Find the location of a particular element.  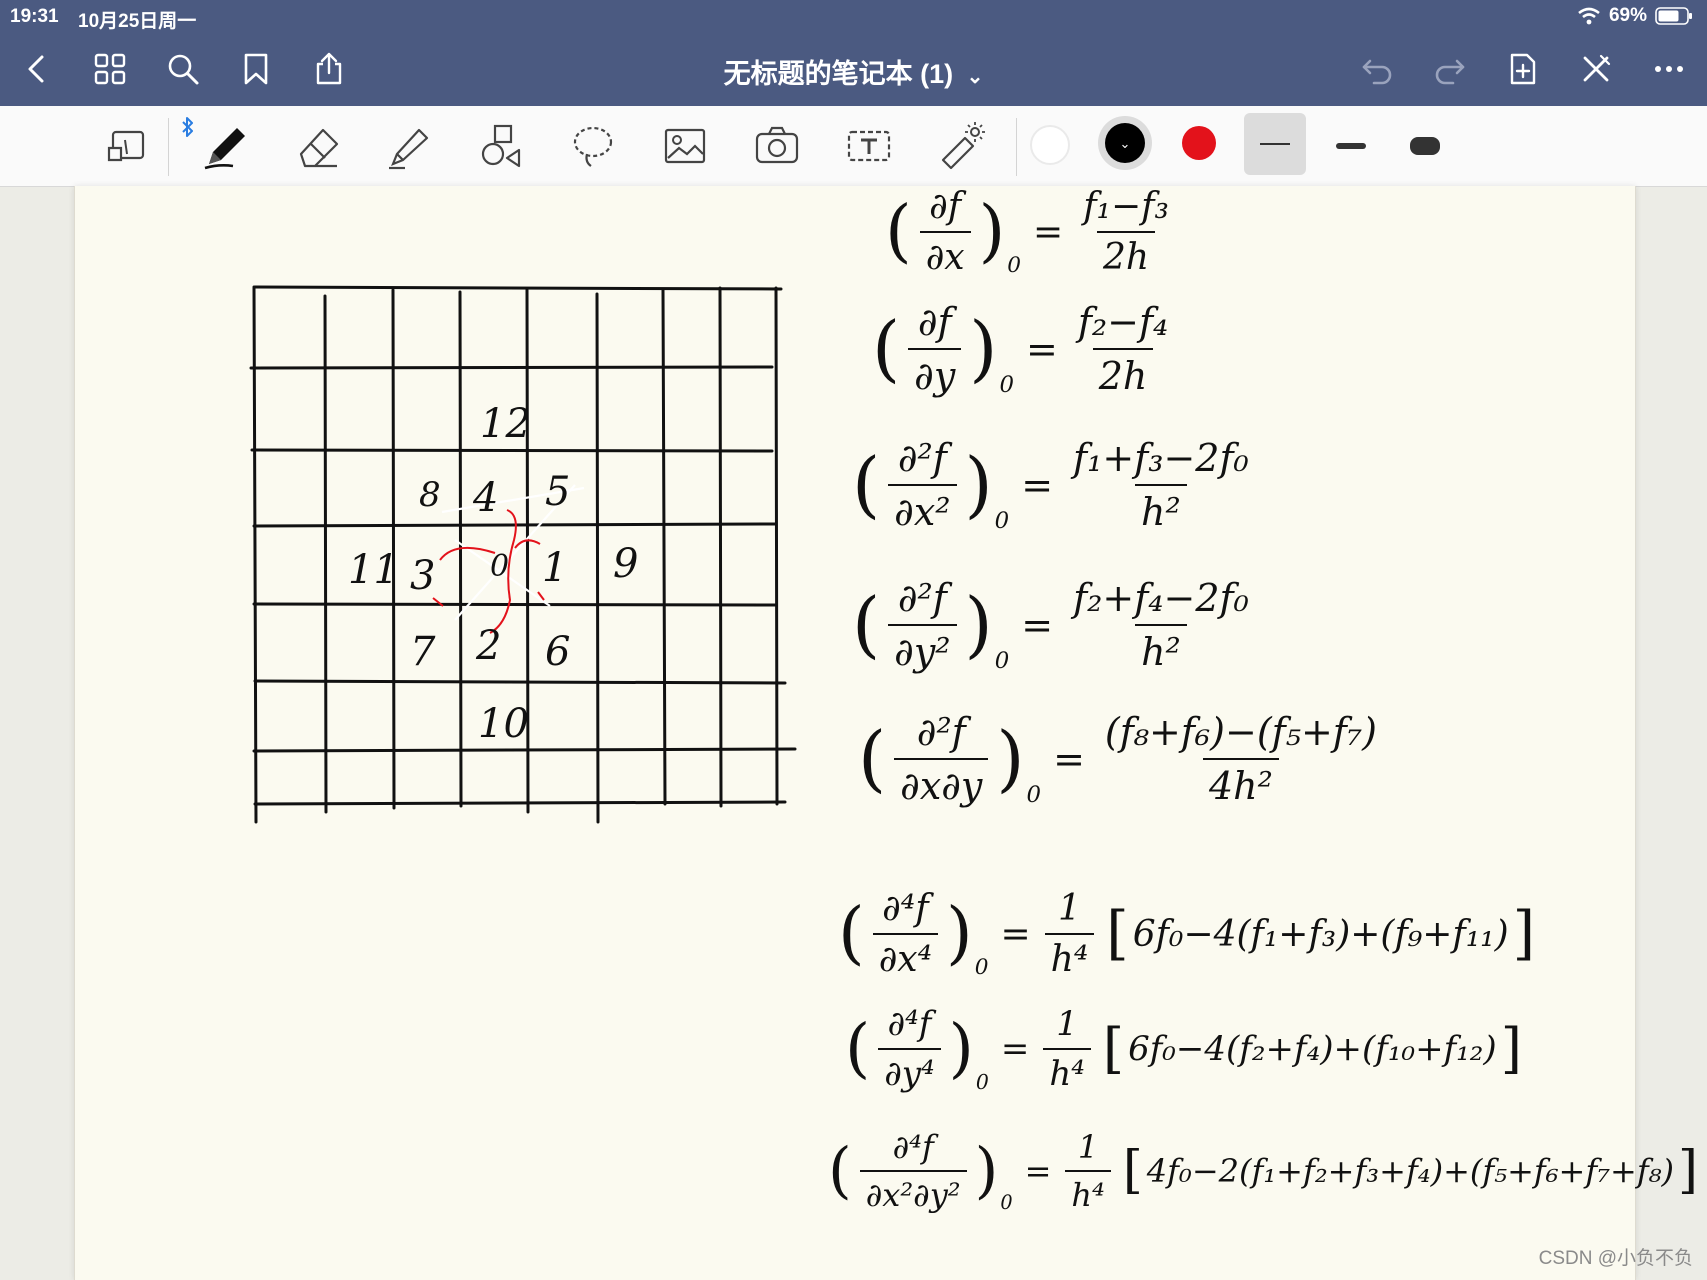

text-tool is located at coordinates (869, 146).